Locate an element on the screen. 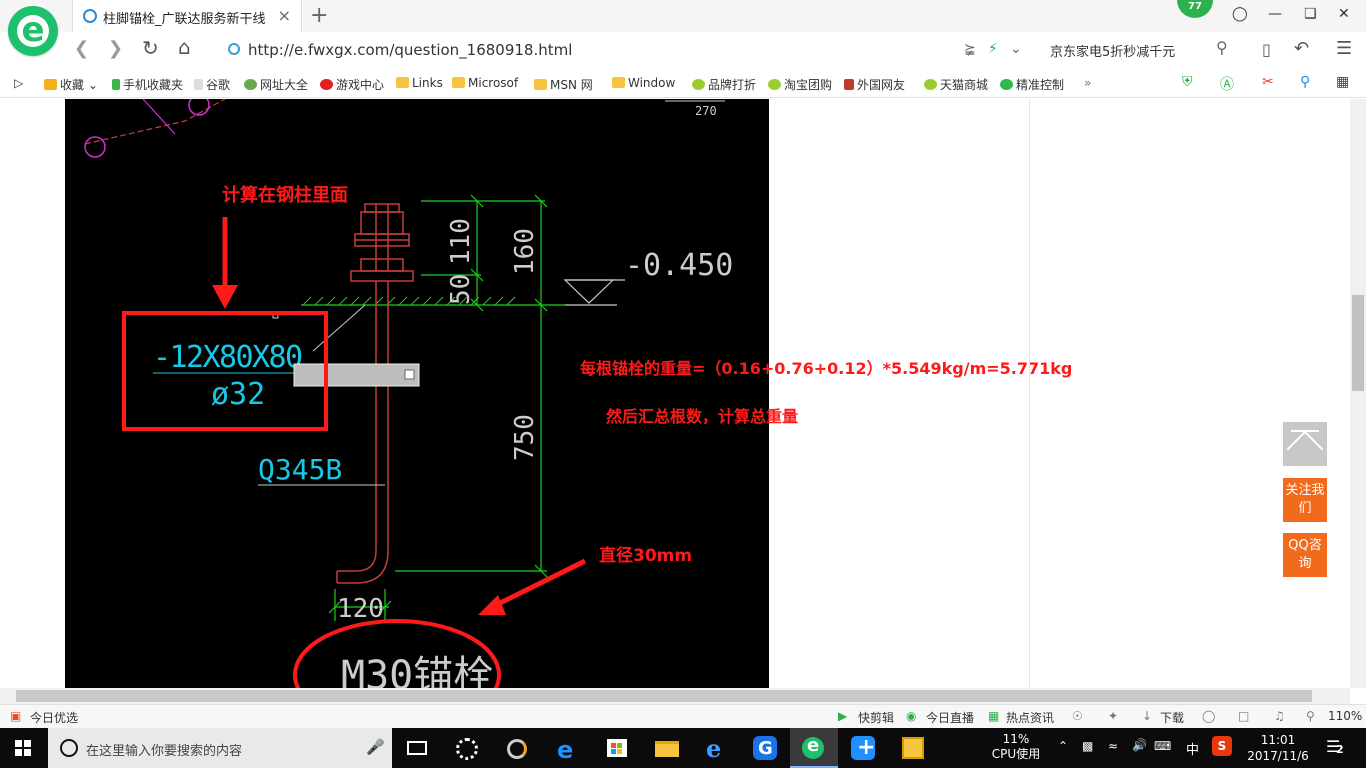 This screenshot has width=1366, height=768. tray-expand-icon: ⌃ is located at coordinates (1063, 746).